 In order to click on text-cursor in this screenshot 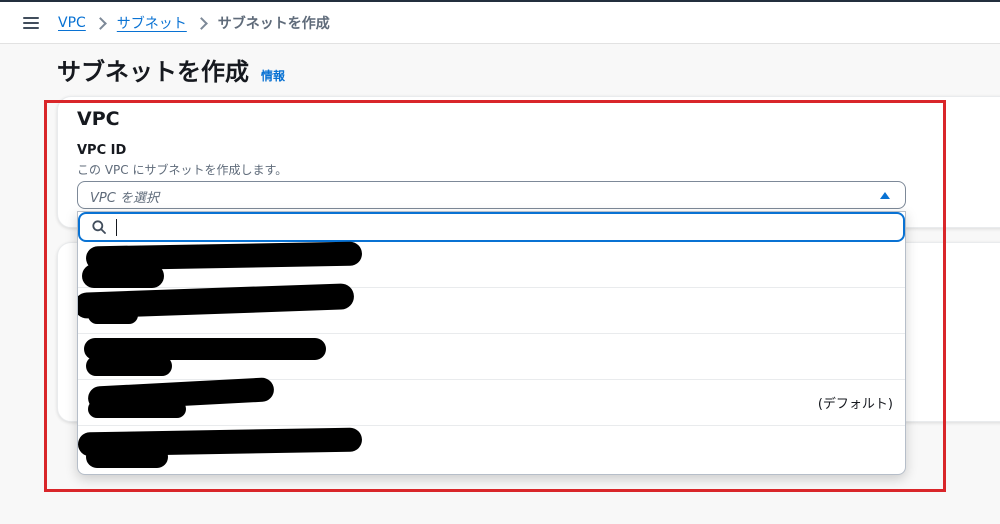, I will do `click(116, 227)`.